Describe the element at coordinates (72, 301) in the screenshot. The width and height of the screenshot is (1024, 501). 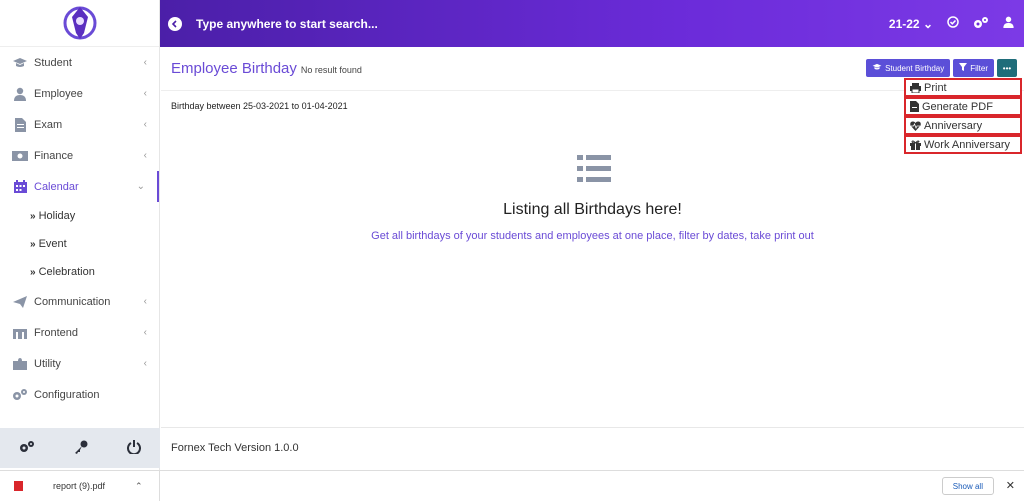
I see `sidebar-item-label: Communication` at that location.